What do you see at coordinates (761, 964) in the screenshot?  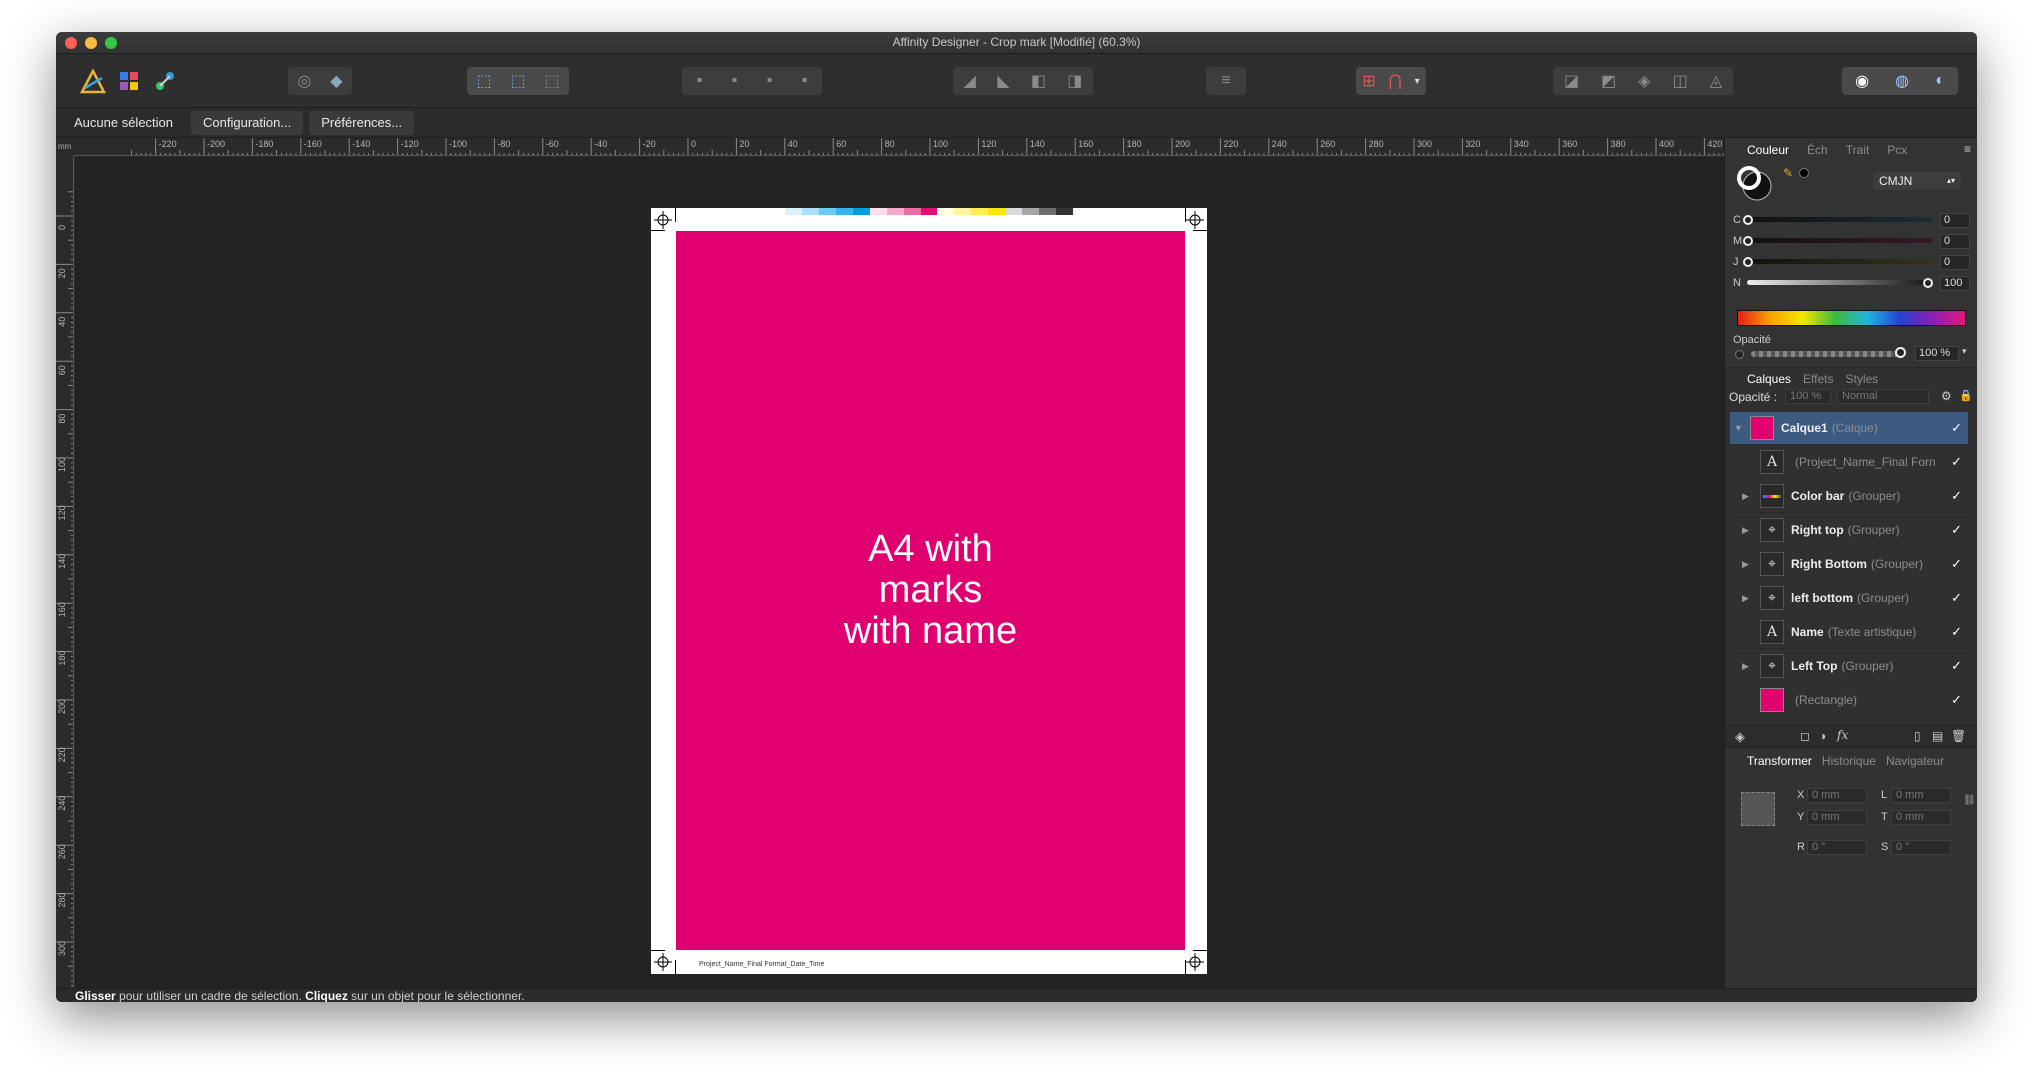 I see `slug-text: Project_Name_Final Format_Date_Time` at bounding box center [761, 964].